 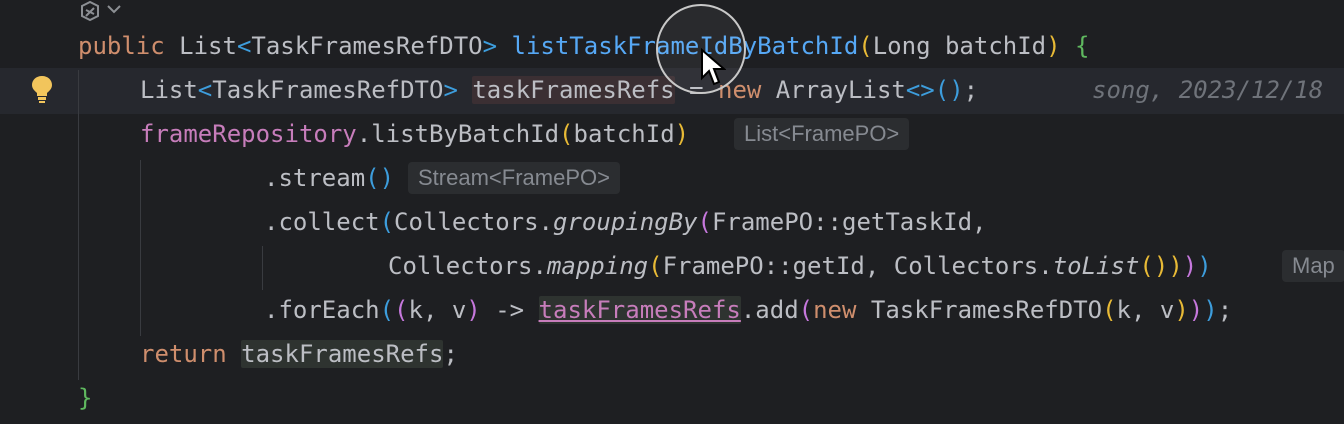 What do you see at coordinates (514, 178) in the screenshot?
I see `inlay-type-hint: Stream<FramePO>` at bounding box center [514, 178].